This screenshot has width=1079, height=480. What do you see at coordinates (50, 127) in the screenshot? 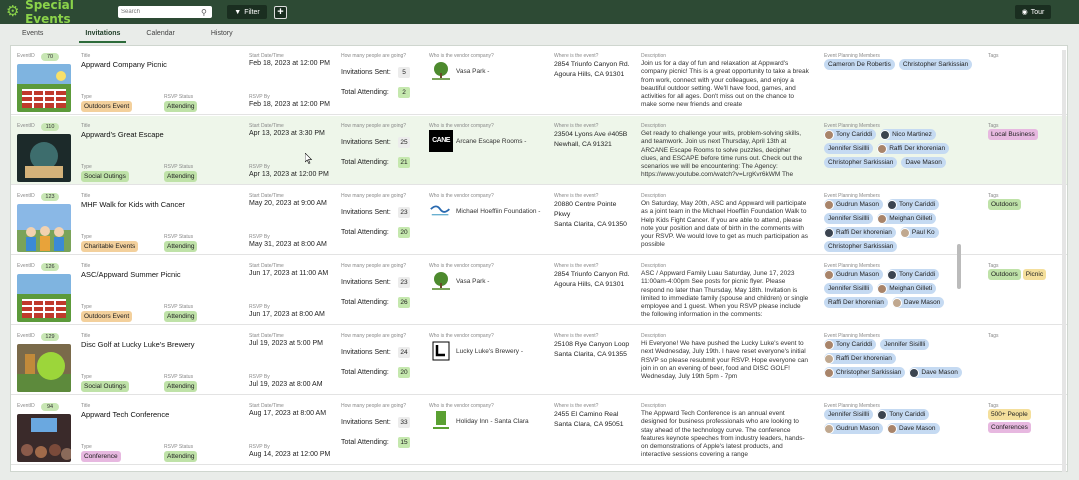
I see `event-id-badge: 110` at bounding box center [50, 127].